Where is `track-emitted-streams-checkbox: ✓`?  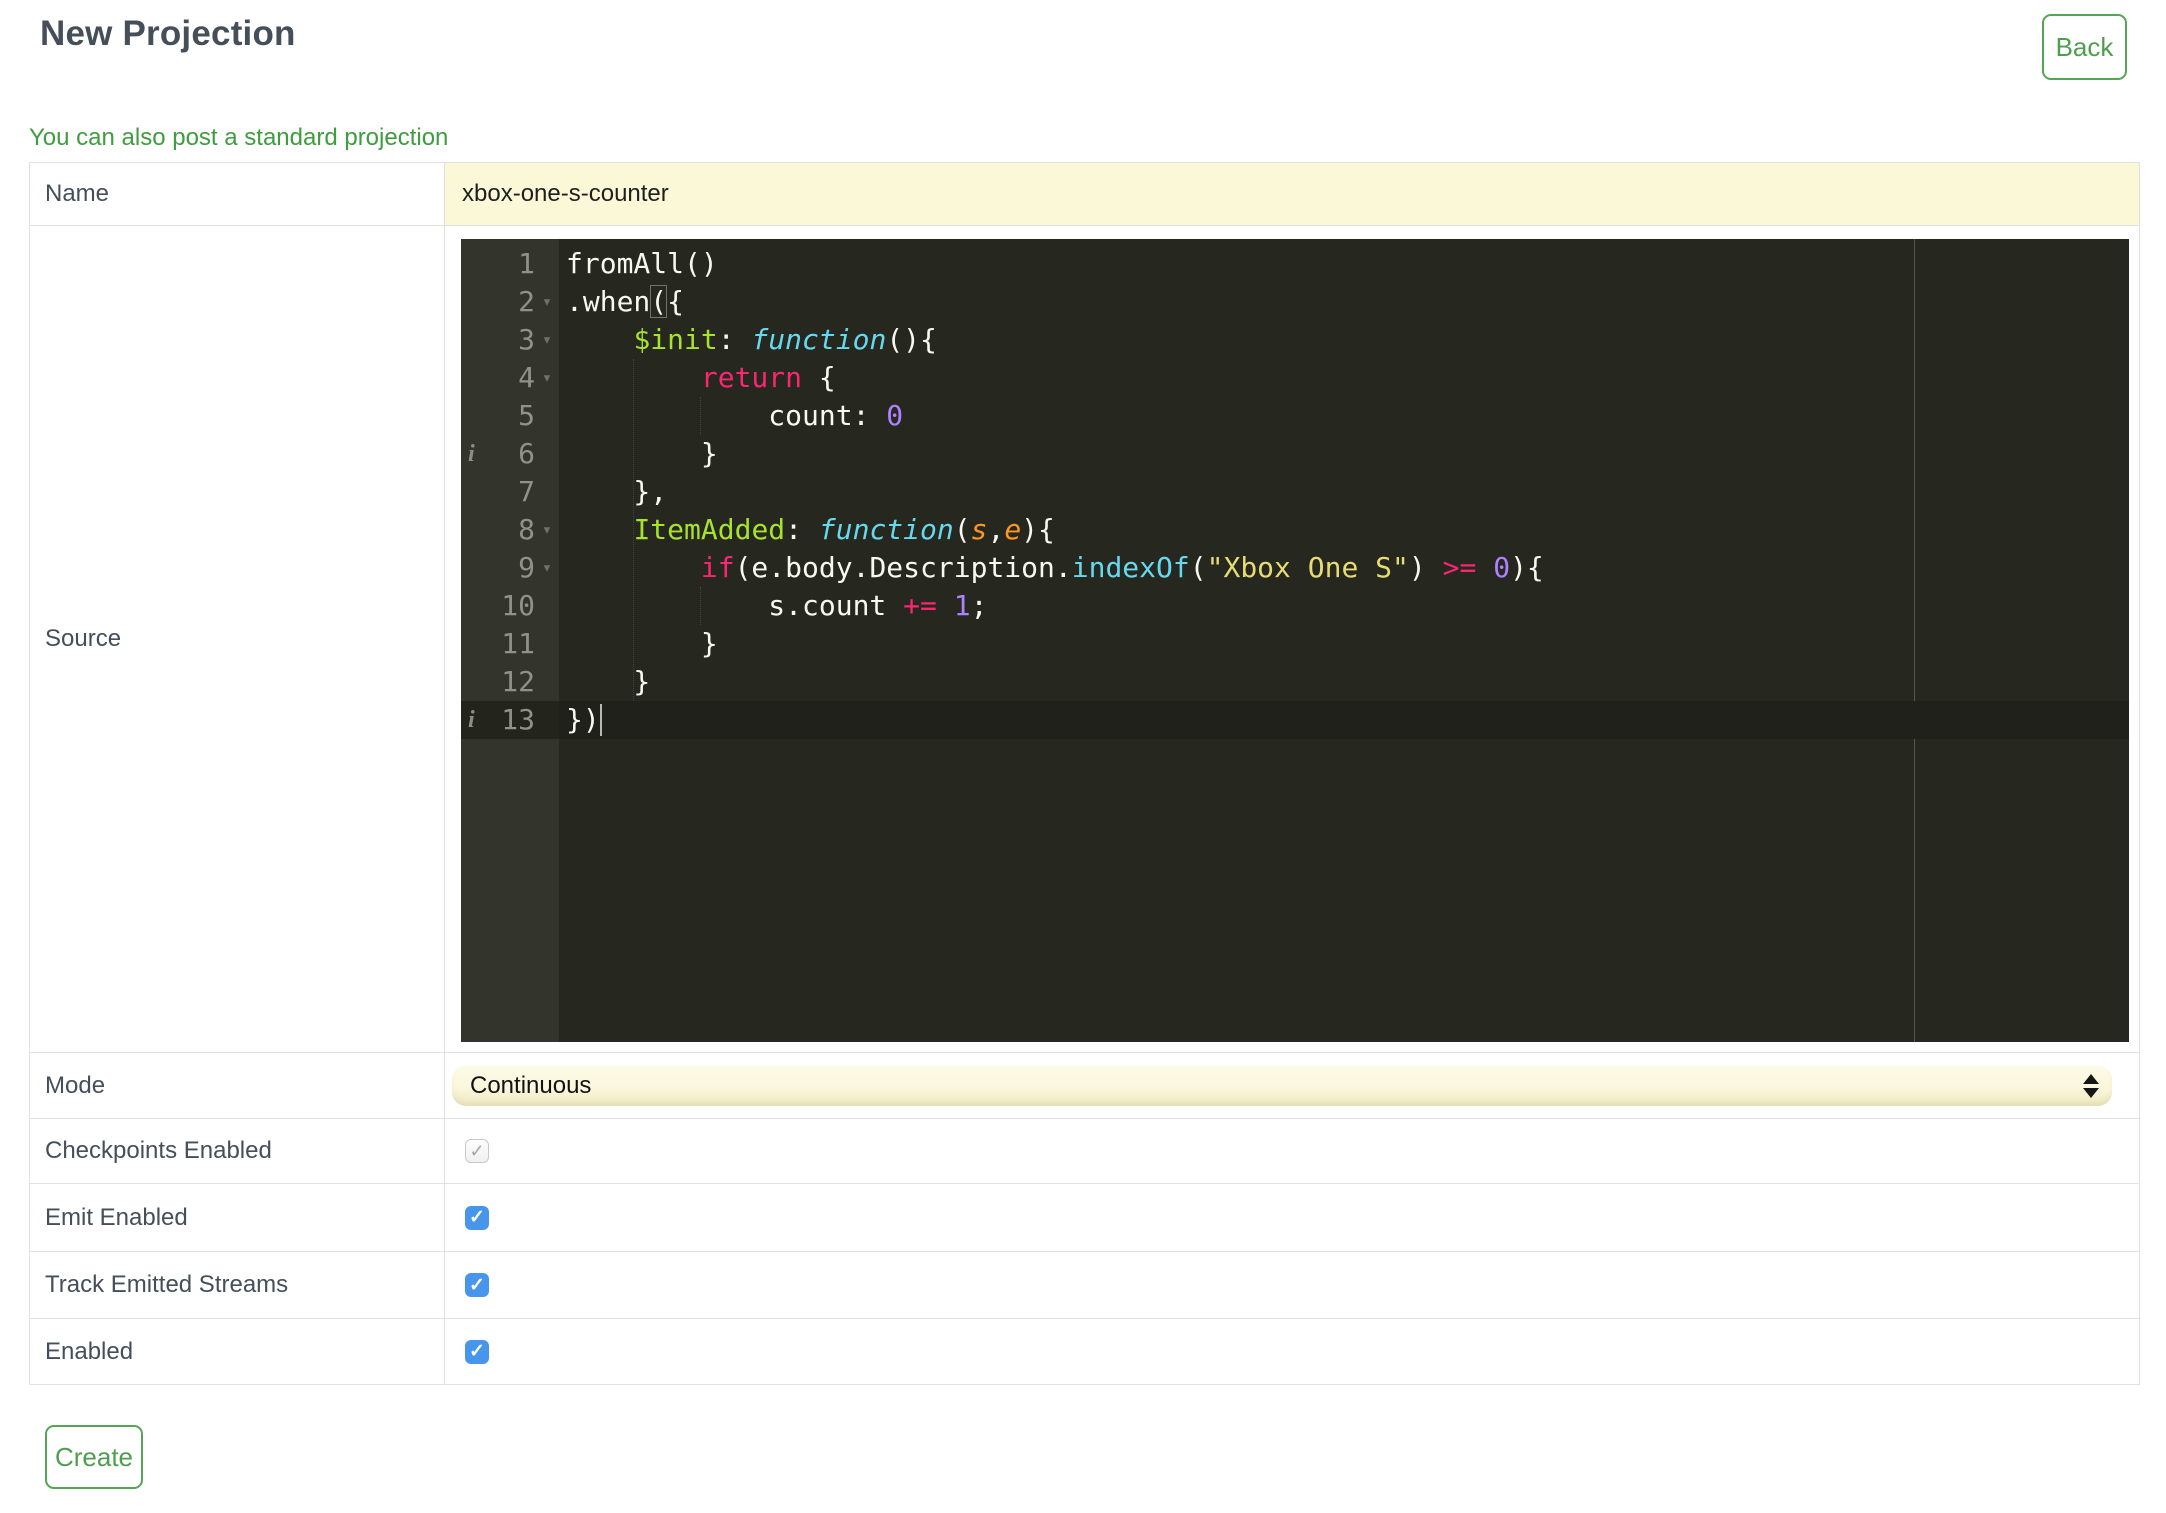
track-emitted-streams-checkbox: ✓ is located at coordinates (477, 1285).